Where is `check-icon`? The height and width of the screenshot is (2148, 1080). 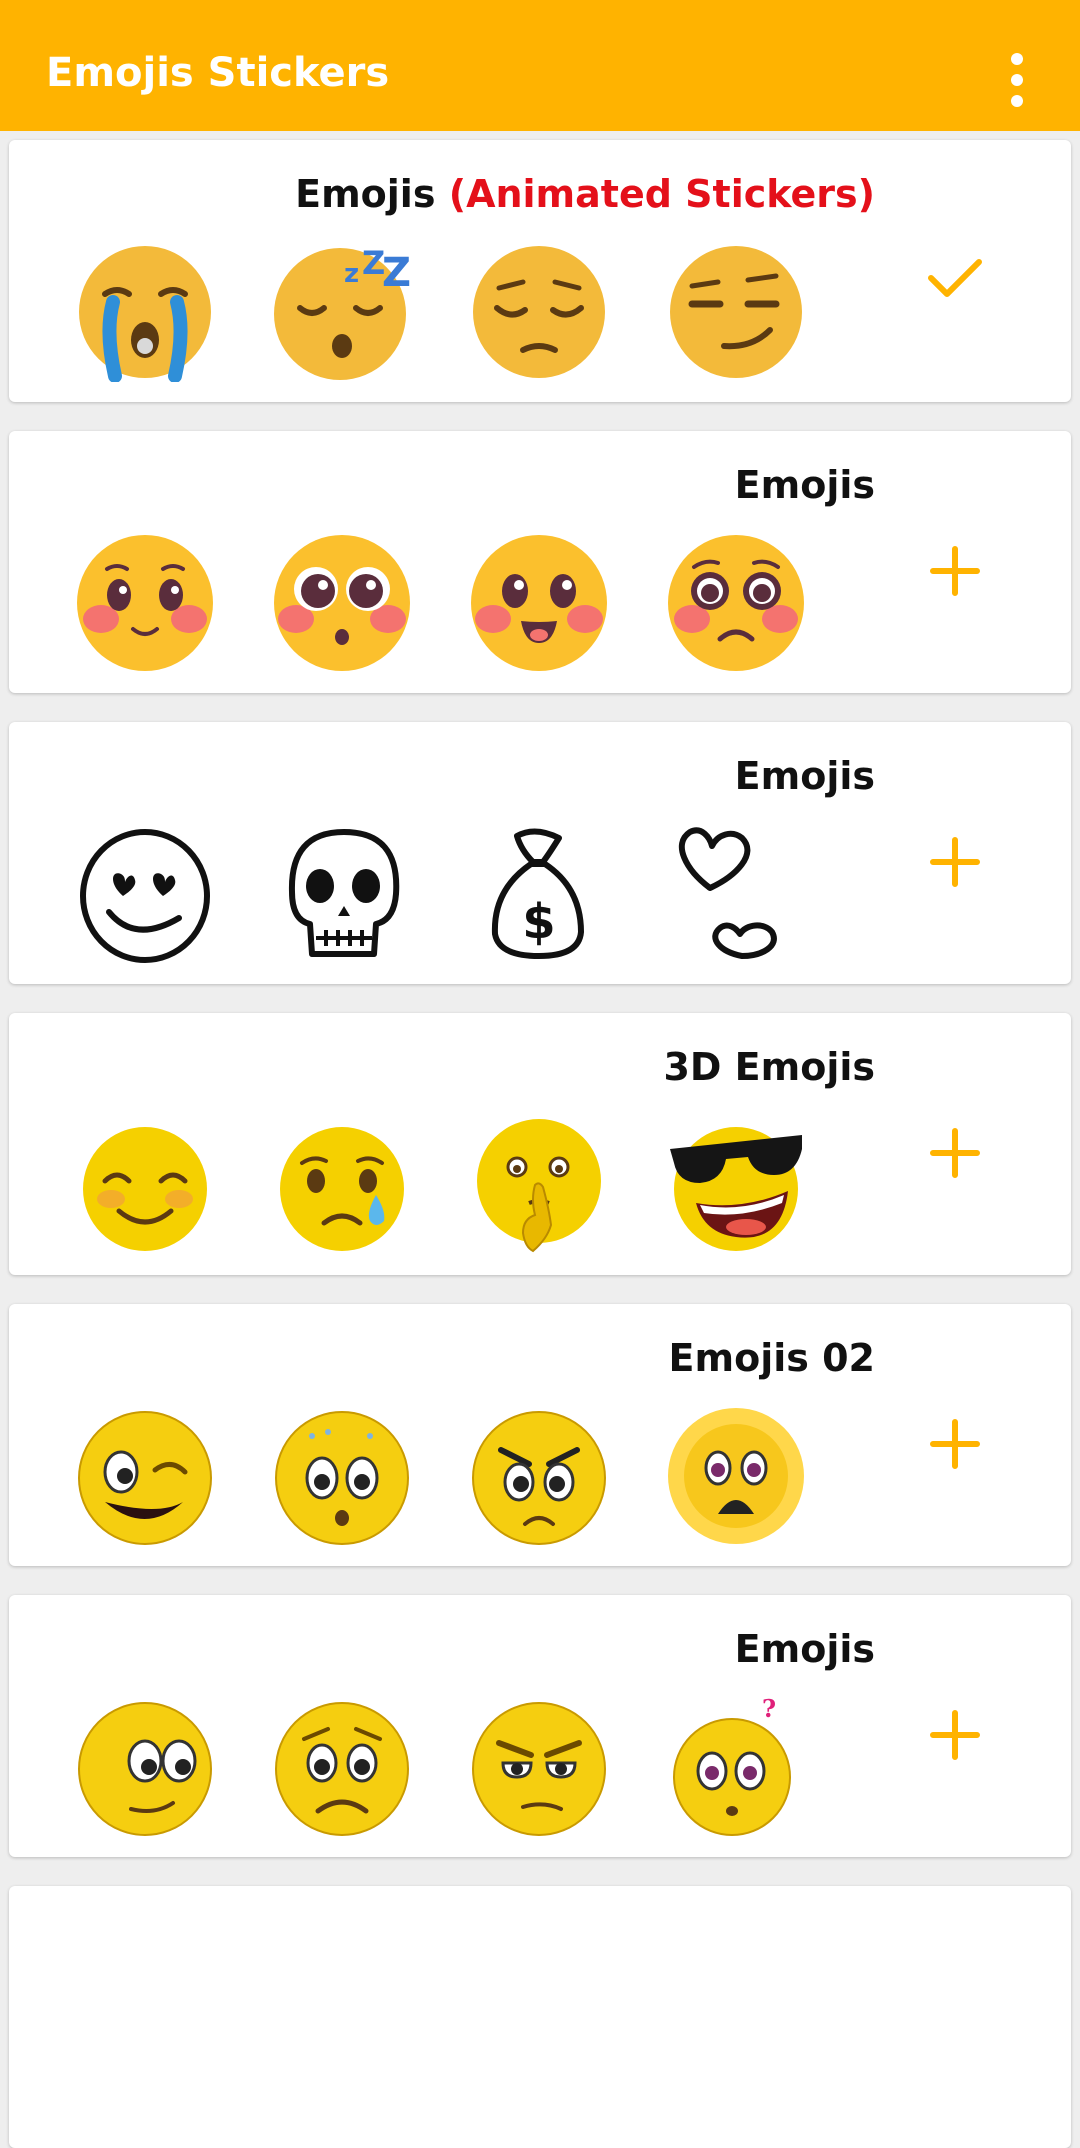
check-icon is located at coordinates (955, 280).